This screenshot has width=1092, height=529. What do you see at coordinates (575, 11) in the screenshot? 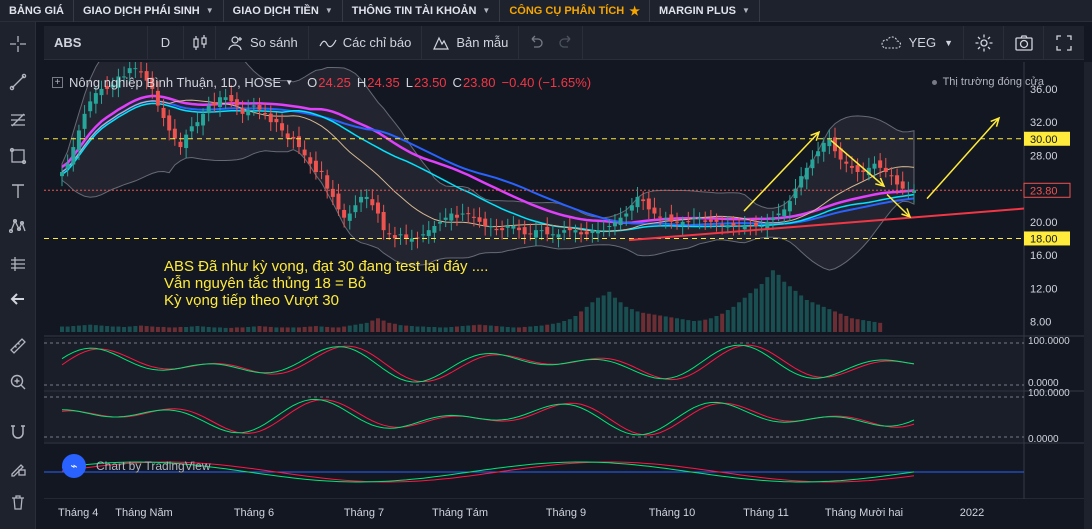
I see `nav-item-4: CÔNG CỤ PHÂN TÍCH ★` at bounding box center [575, 11].